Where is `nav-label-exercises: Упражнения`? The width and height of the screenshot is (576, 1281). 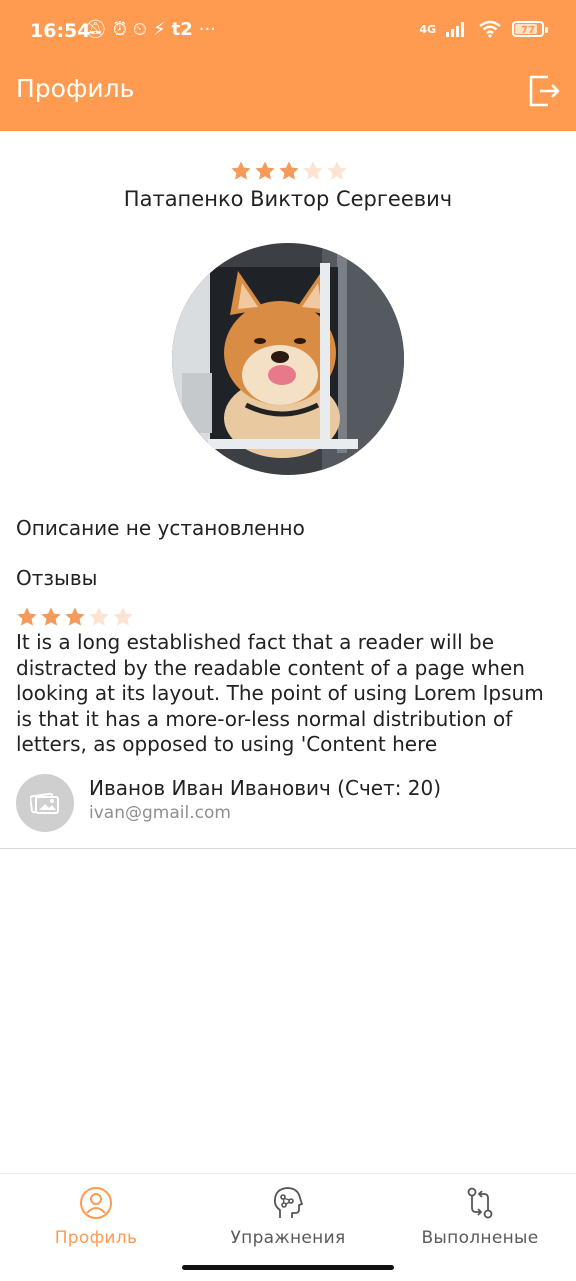
nav-label-exercises: Упражнения is located at coordinates (288, 1238).